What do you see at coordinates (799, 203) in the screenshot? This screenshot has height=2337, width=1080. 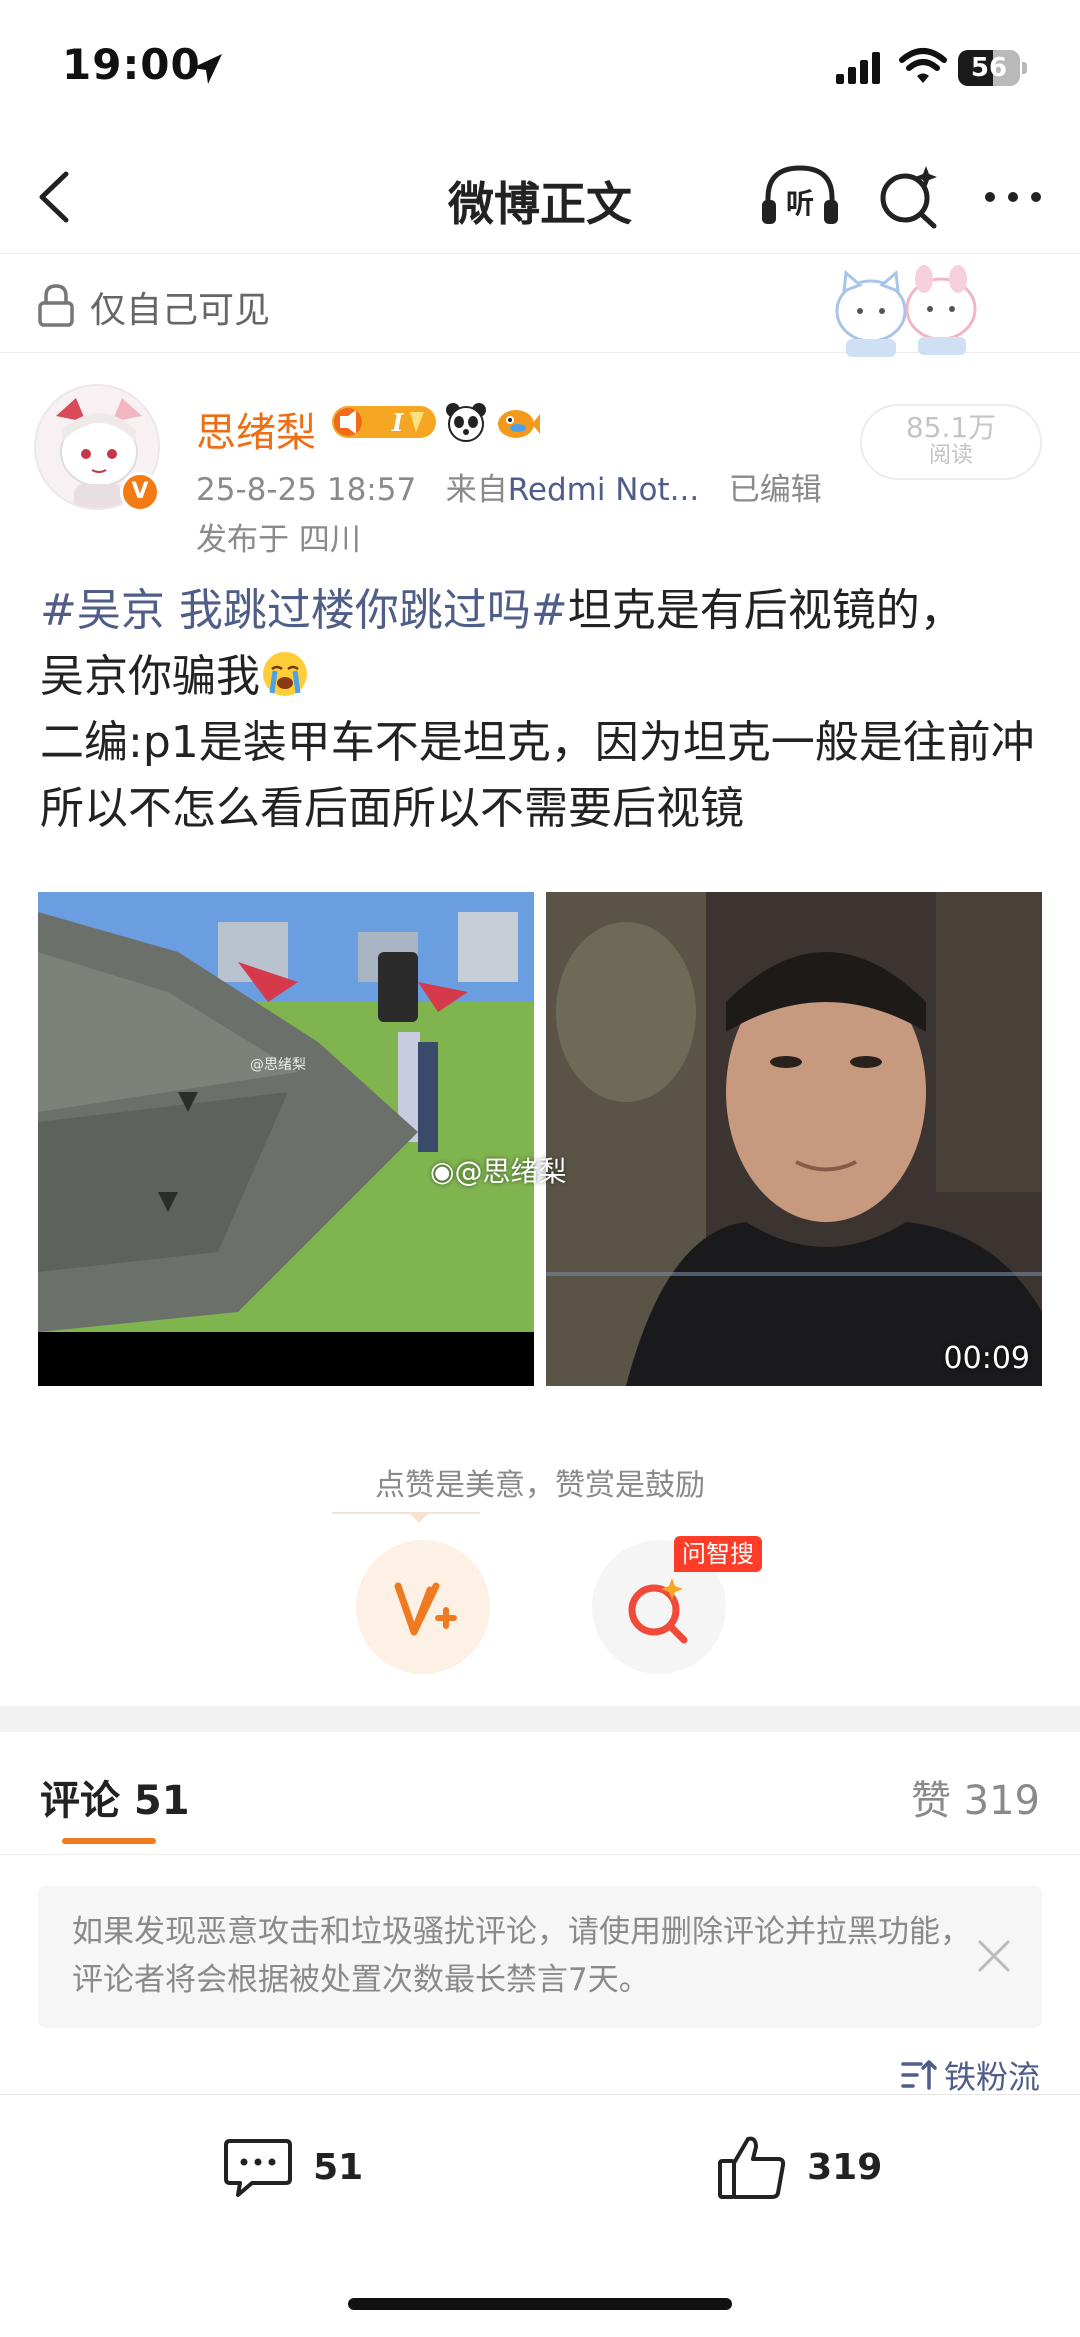 I see `listen-label: 听` at bounding box center [799, 203].